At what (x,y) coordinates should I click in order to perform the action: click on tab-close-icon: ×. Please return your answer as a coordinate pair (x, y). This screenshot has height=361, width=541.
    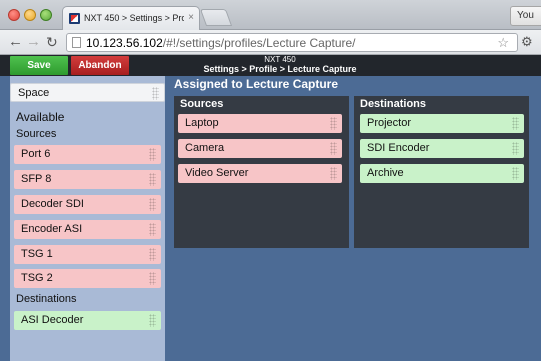
    Looking at the image, I should click on (191, 17).